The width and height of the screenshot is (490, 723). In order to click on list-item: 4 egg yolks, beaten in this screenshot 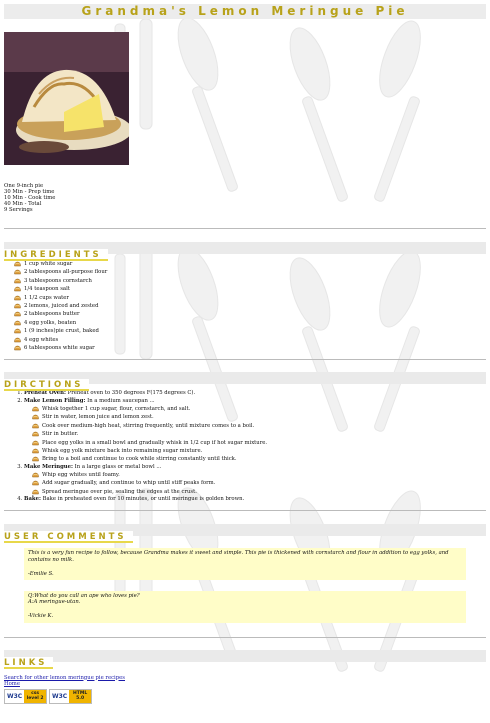, I will do `click(250, 323)`.